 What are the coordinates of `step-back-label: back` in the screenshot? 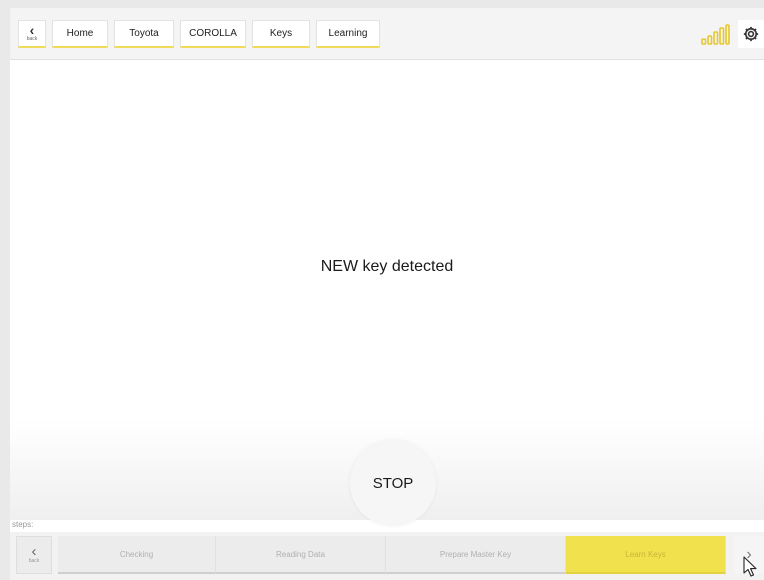 It's located at (34, 561).